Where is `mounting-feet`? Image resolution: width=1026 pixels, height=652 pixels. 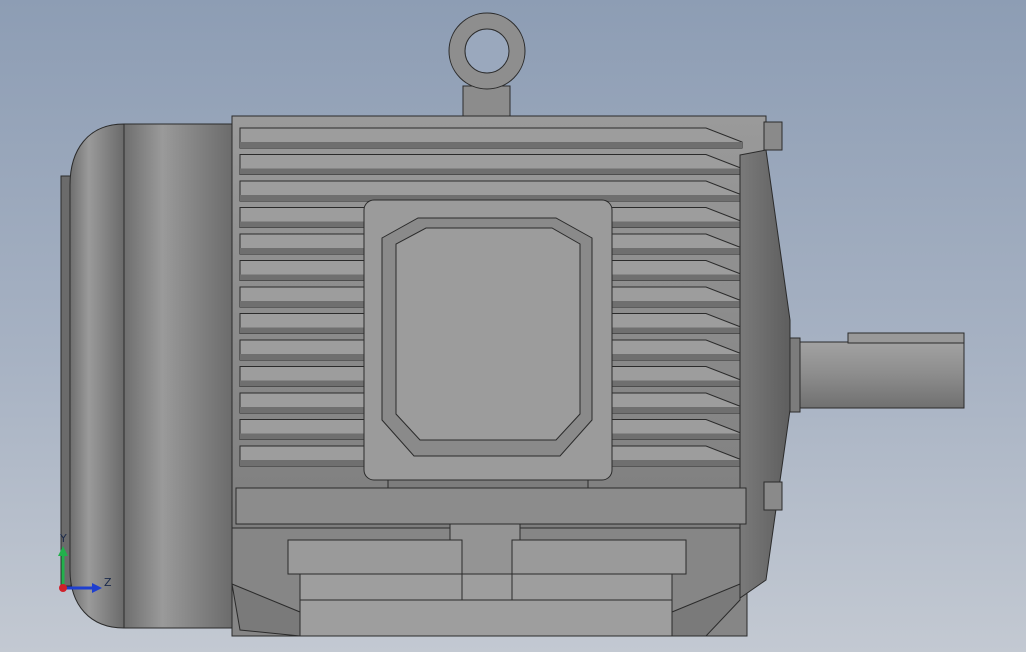 mounting-feet is located at coordinates (489, 562).